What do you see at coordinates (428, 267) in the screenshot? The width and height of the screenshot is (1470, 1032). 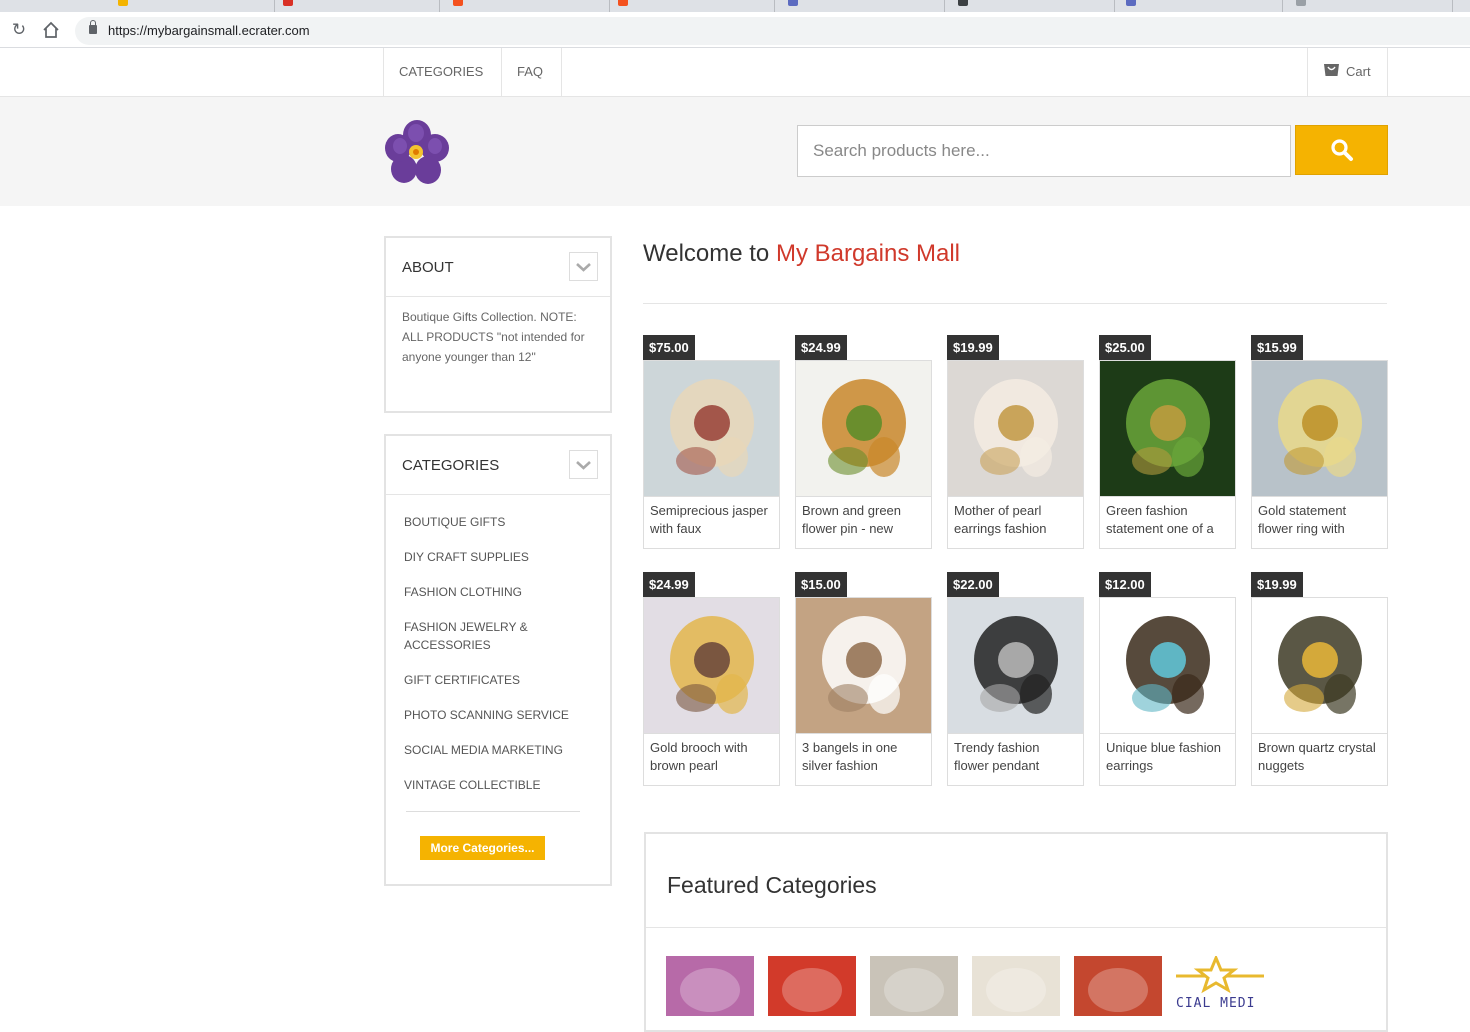 I see `about-title: ABOUT` at bounding box center [428, 267].